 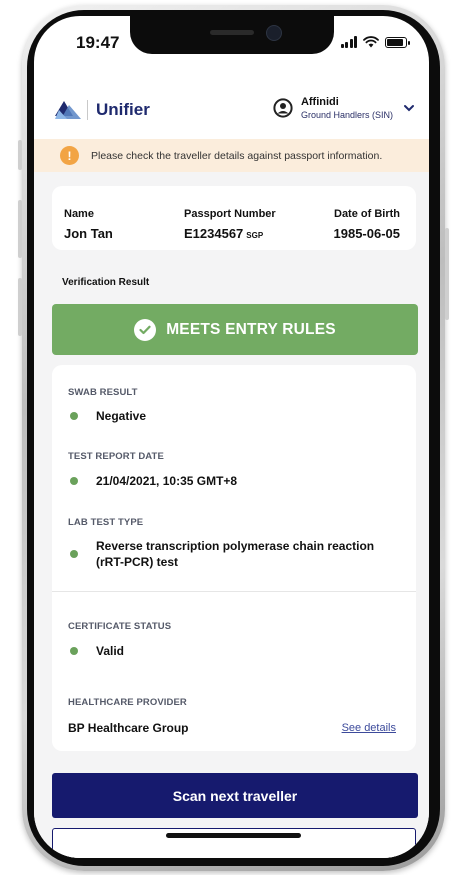 What do you see at coordinates (88, 233) in the screenshot?
I see `name-value: Jon Tan` at bounding box center [88, 233].